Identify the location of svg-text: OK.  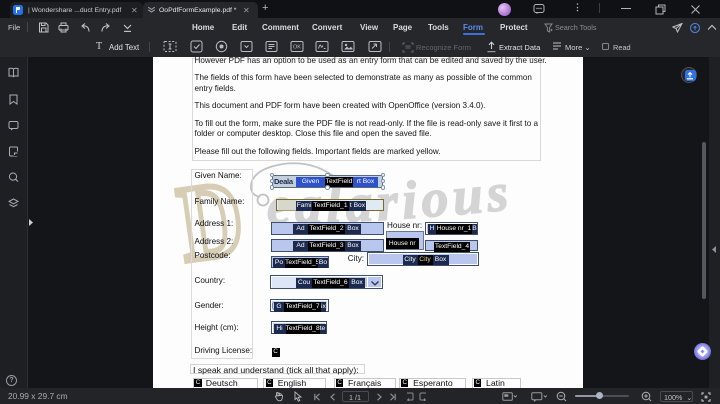
(297, 48).